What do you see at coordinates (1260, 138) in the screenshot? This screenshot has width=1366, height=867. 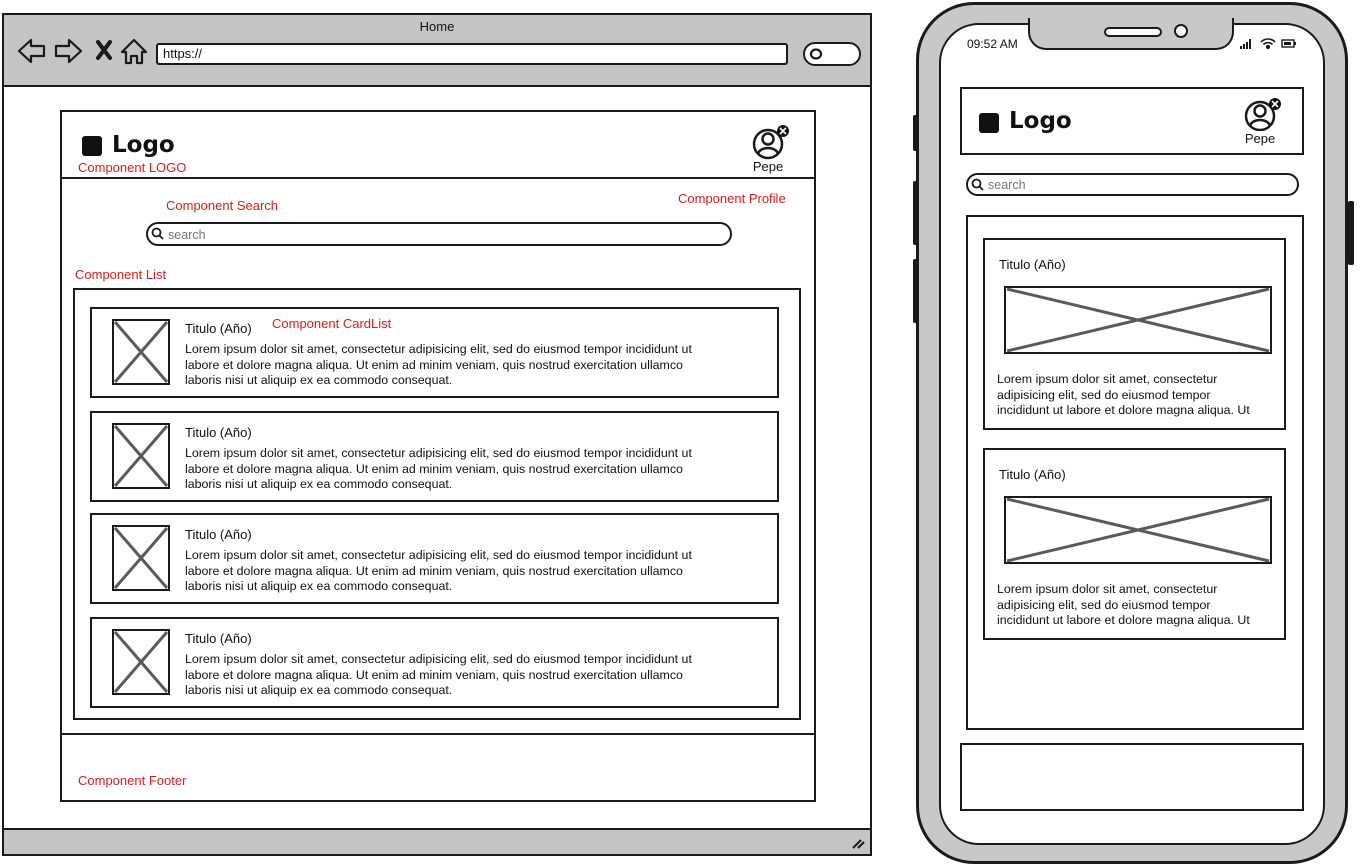 I see `mobile-user-name: Pepe` at bounding box center [1260, 138].